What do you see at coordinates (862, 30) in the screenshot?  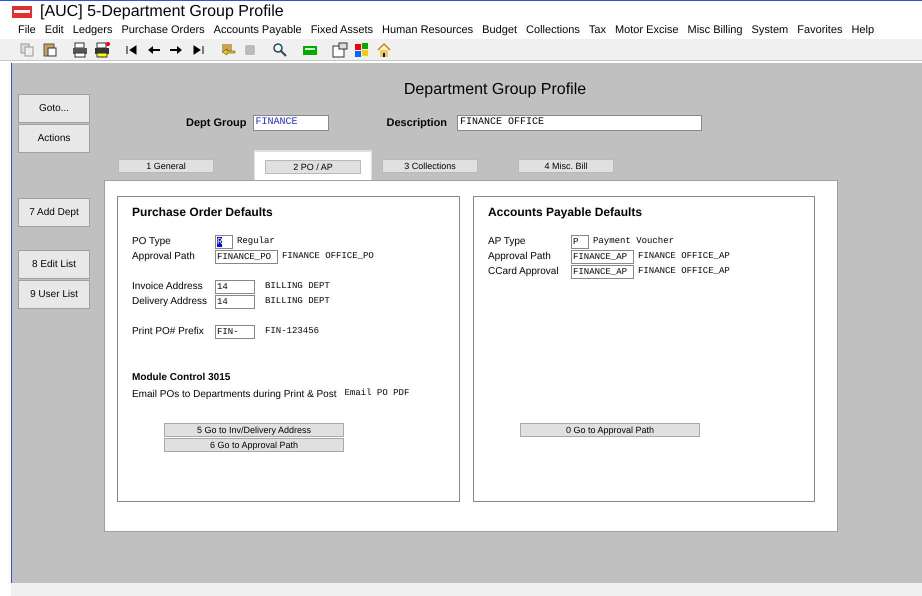 I see `menu-item: Help` at bounding box center [862, 30].